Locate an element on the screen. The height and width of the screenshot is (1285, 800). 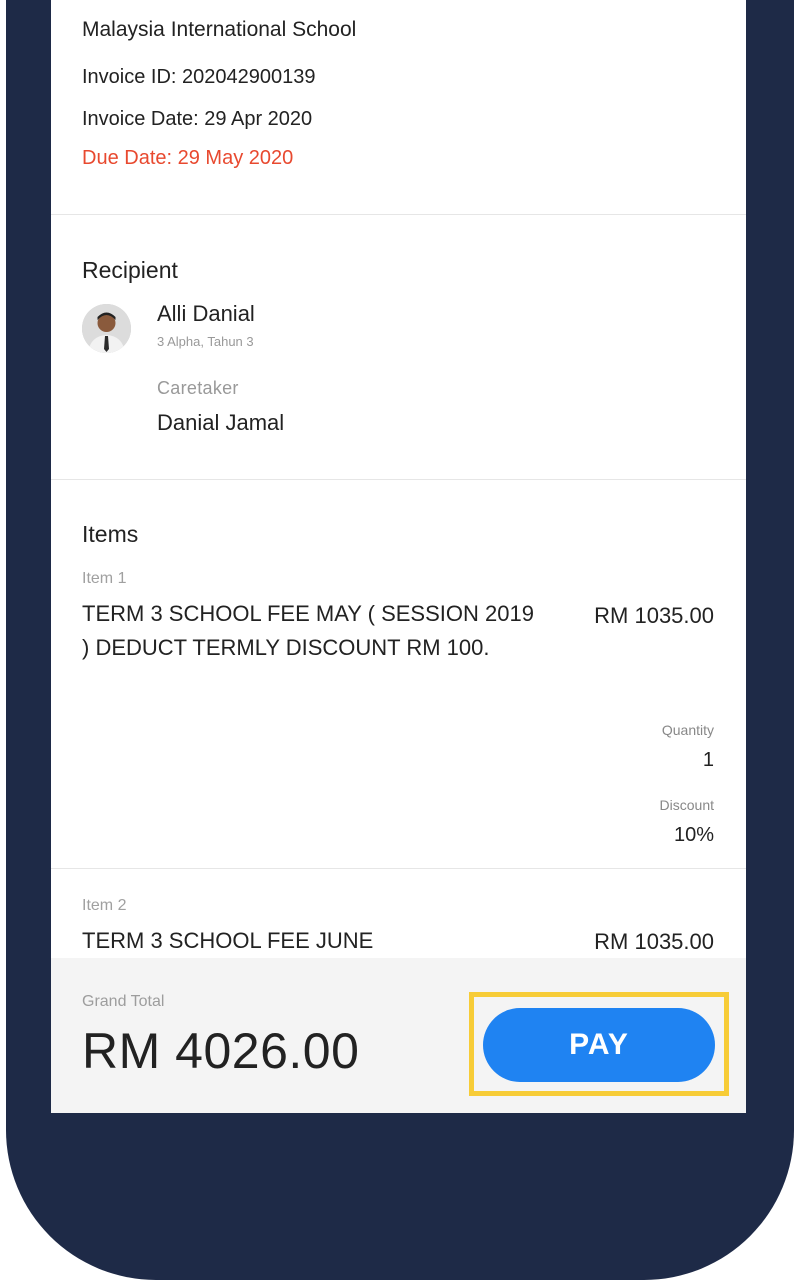
invoice-date: Invoice Date: 29 Apr 2020 is located at coordinates (197, 119).